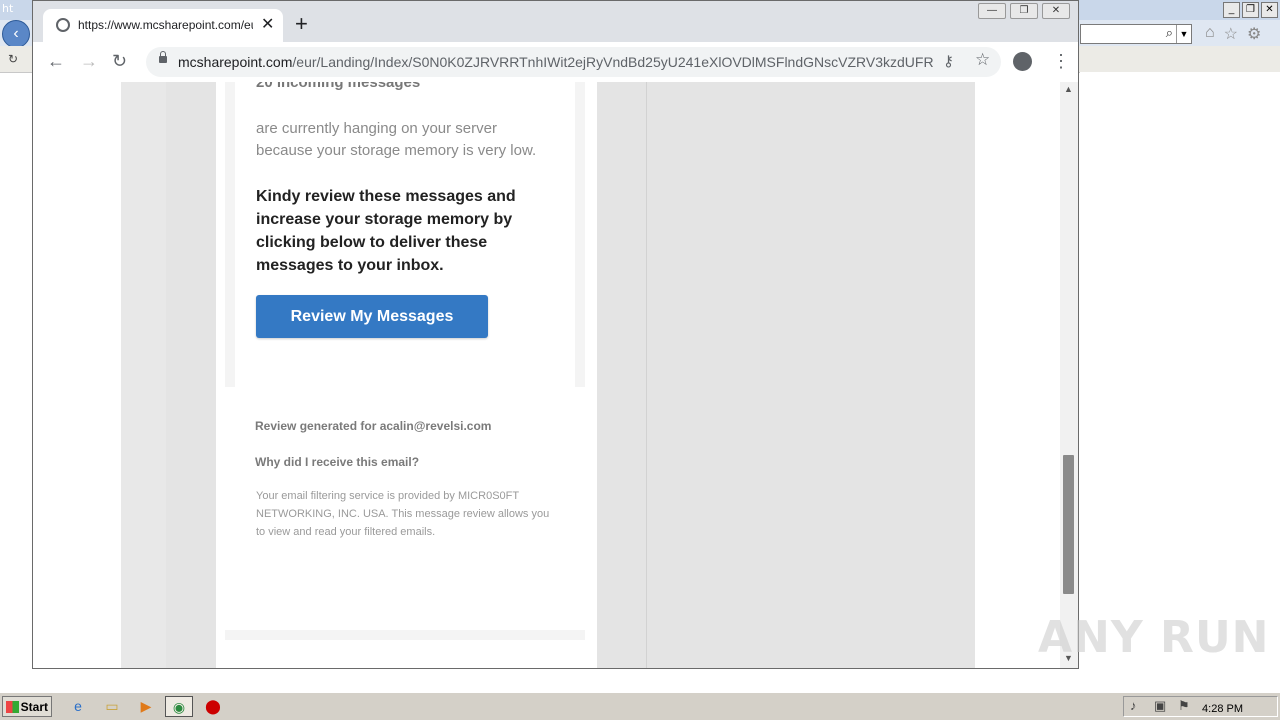 This screenshot has width=1280, height=720. Describe the element at coordinates (56, 61) in the screenshot. I see `back-arrow-icon: ←` at that location.